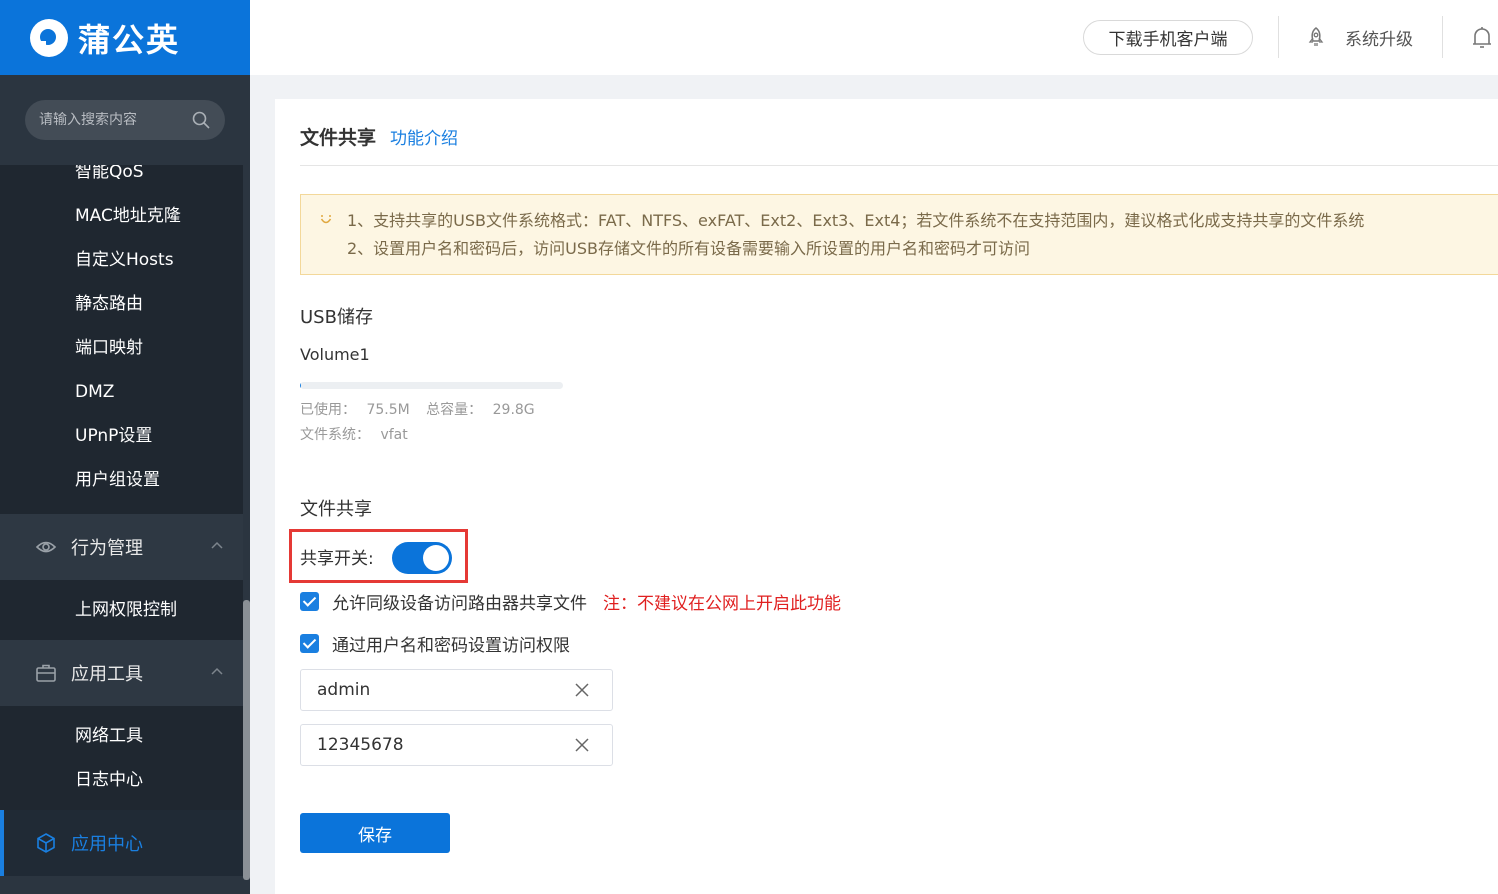  I want to click on search-icon, so click(201, 120).